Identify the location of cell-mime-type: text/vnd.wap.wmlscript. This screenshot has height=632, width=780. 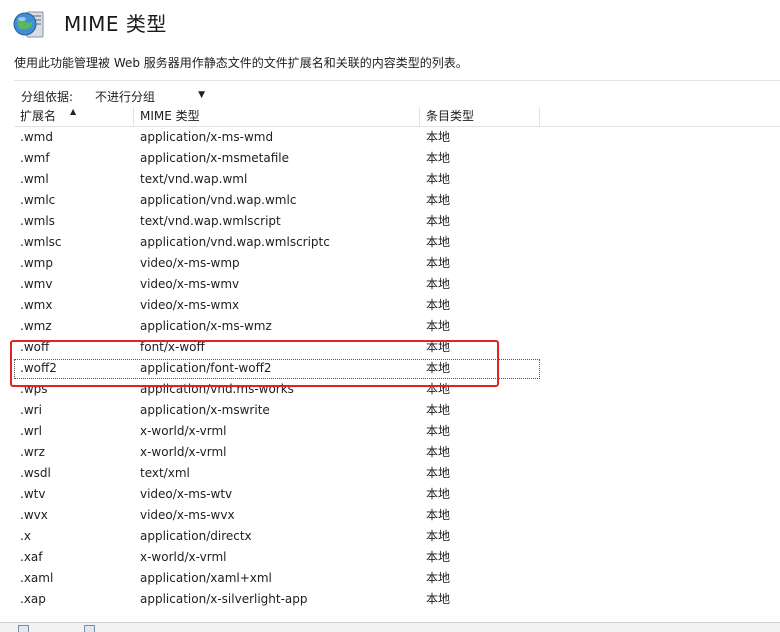
(210, 221).